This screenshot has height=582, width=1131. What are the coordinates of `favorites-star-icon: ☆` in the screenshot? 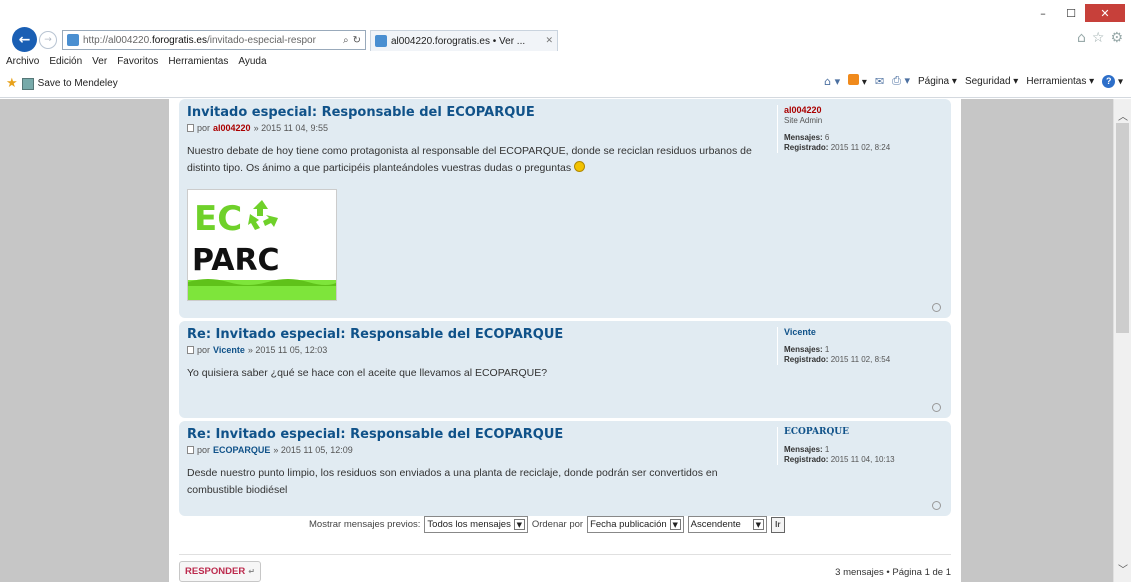 It's located at (1098, 38).